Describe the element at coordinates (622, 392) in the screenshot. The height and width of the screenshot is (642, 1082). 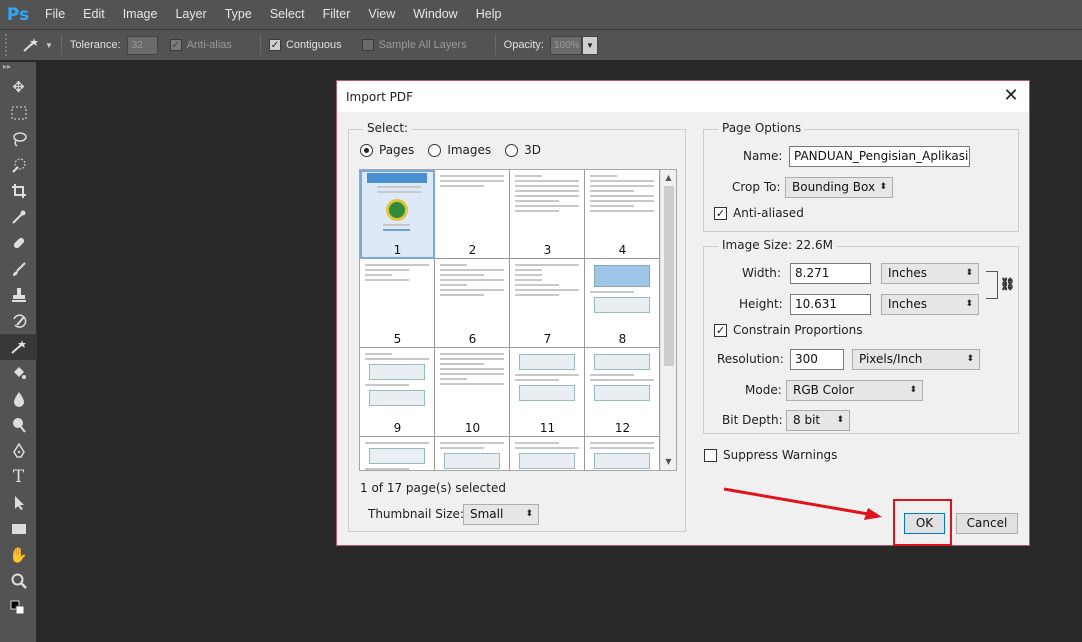
I see `page-thumbnail: 12` at that location.